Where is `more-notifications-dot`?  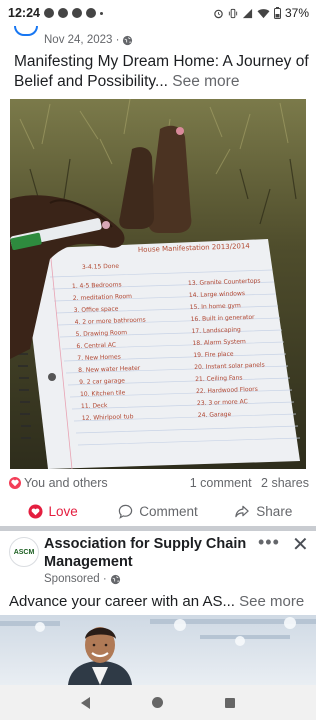 more-notifications-dot is located at coordinates (101, 13).